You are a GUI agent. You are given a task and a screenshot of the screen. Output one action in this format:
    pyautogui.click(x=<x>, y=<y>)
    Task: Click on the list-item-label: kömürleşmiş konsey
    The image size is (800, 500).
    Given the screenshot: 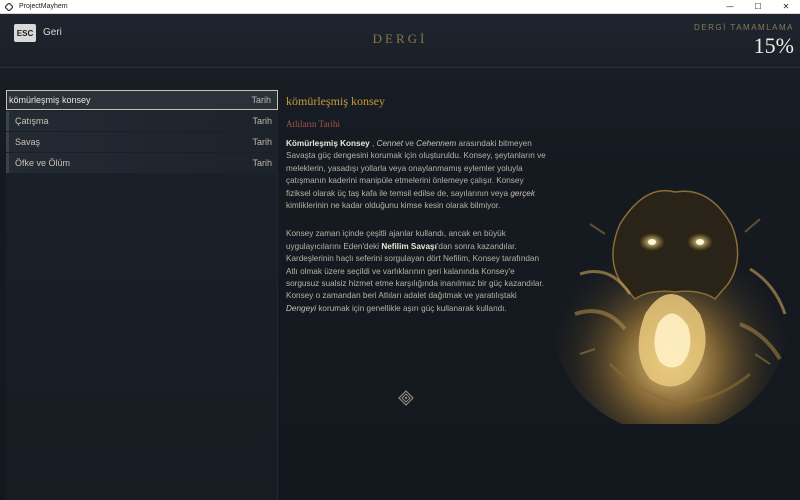 What is the action you would take?
    pyautogui.click(x=50, y=100)
    